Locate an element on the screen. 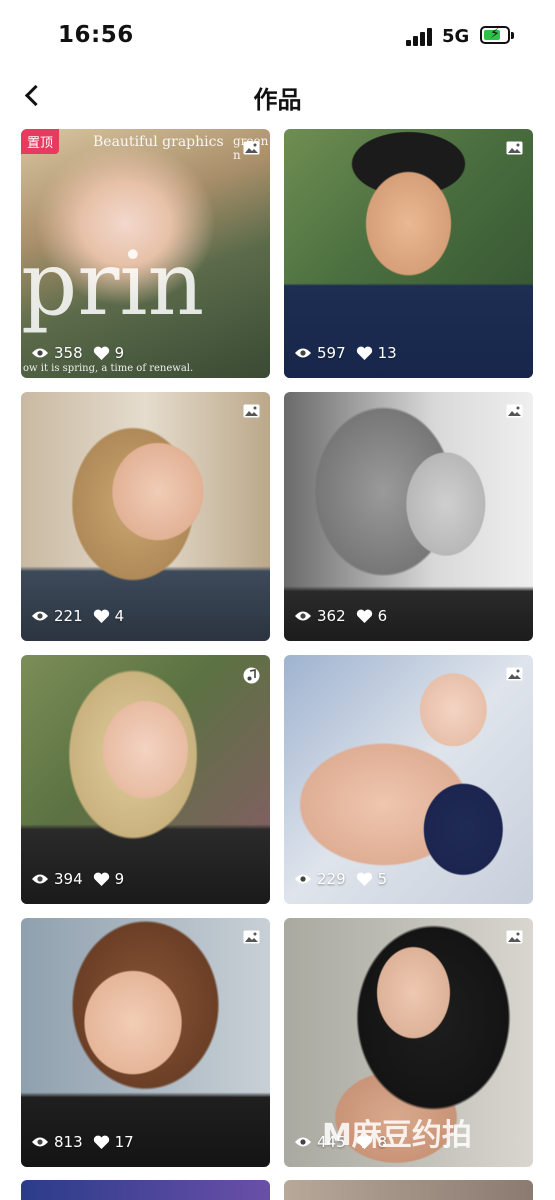  card-stats: 229 5 is located at coordinates (345, 879).